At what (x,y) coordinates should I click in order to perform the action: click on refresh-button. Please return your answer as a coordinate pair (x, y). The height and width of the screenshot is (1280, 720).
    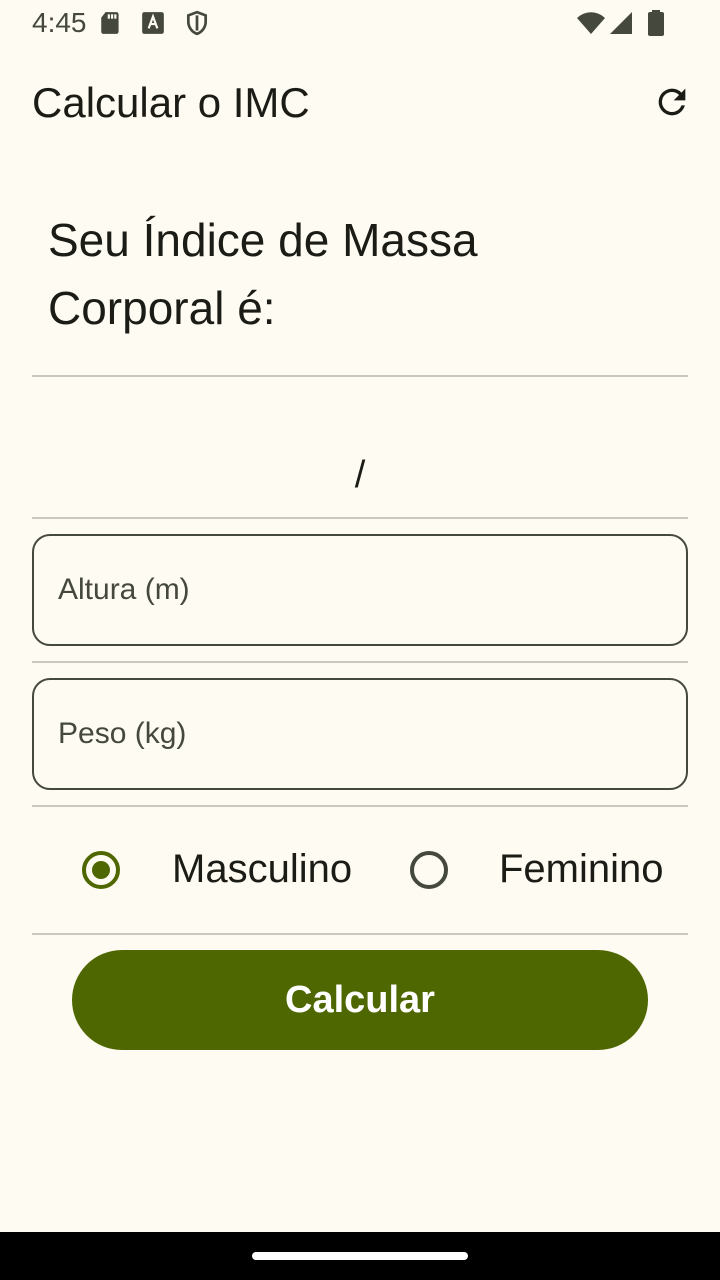
    Looking at the image, I should click on (672, 104).